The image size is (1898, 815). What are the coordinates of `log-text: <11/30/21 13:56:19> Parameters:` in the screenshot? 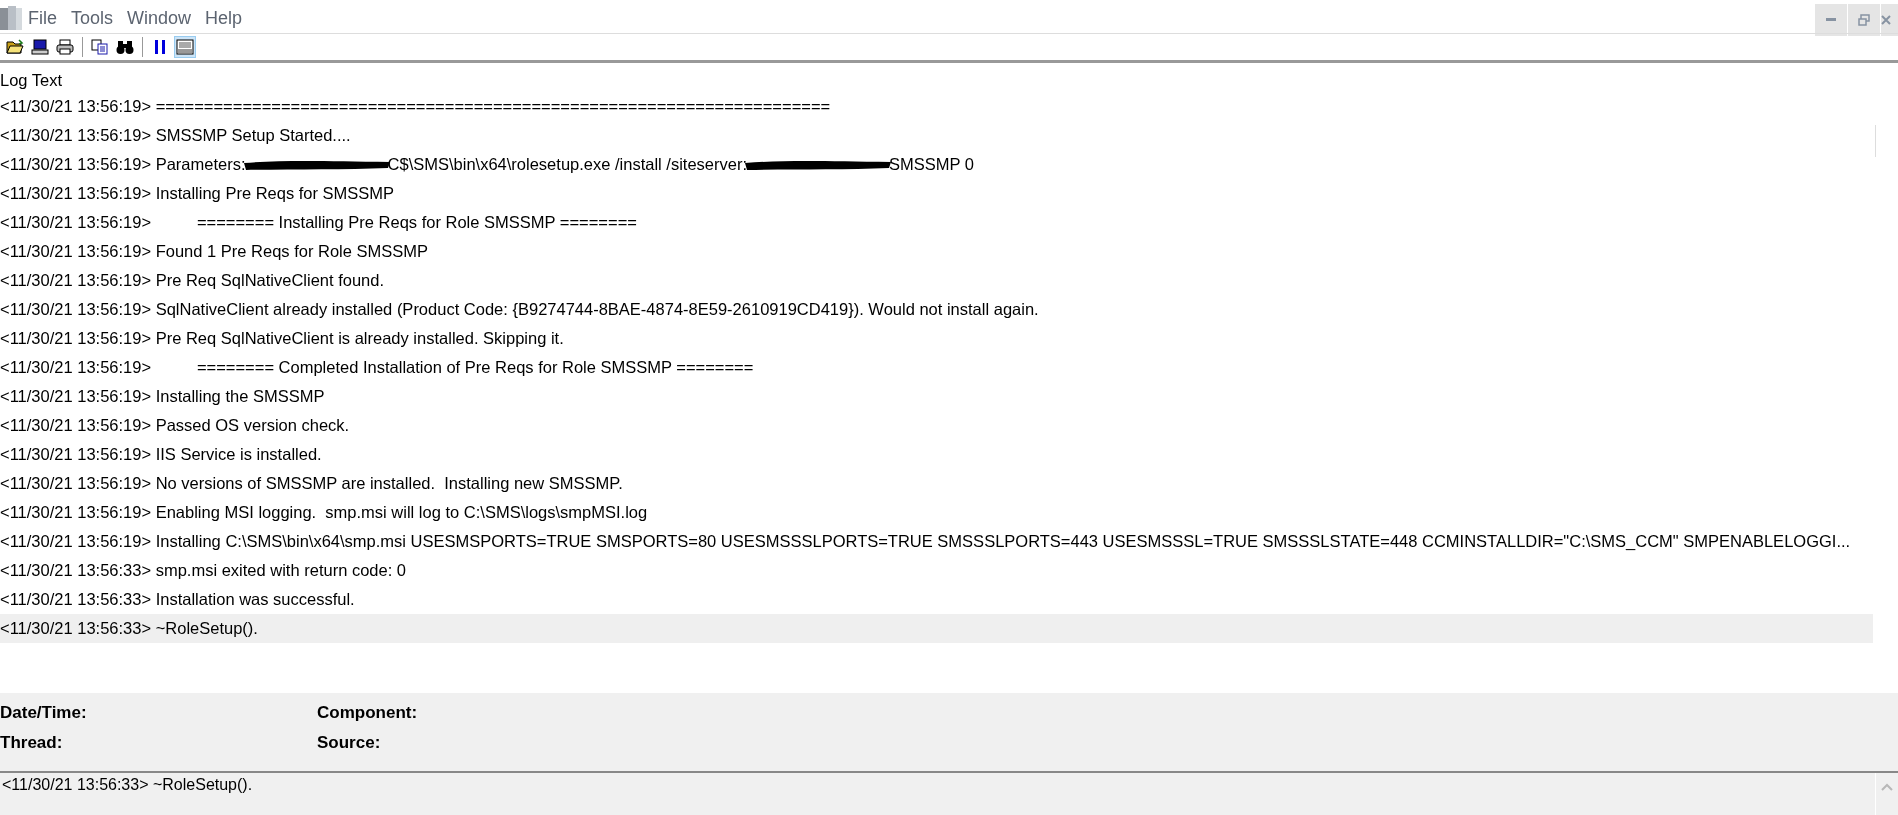 It's located at (123, 164).